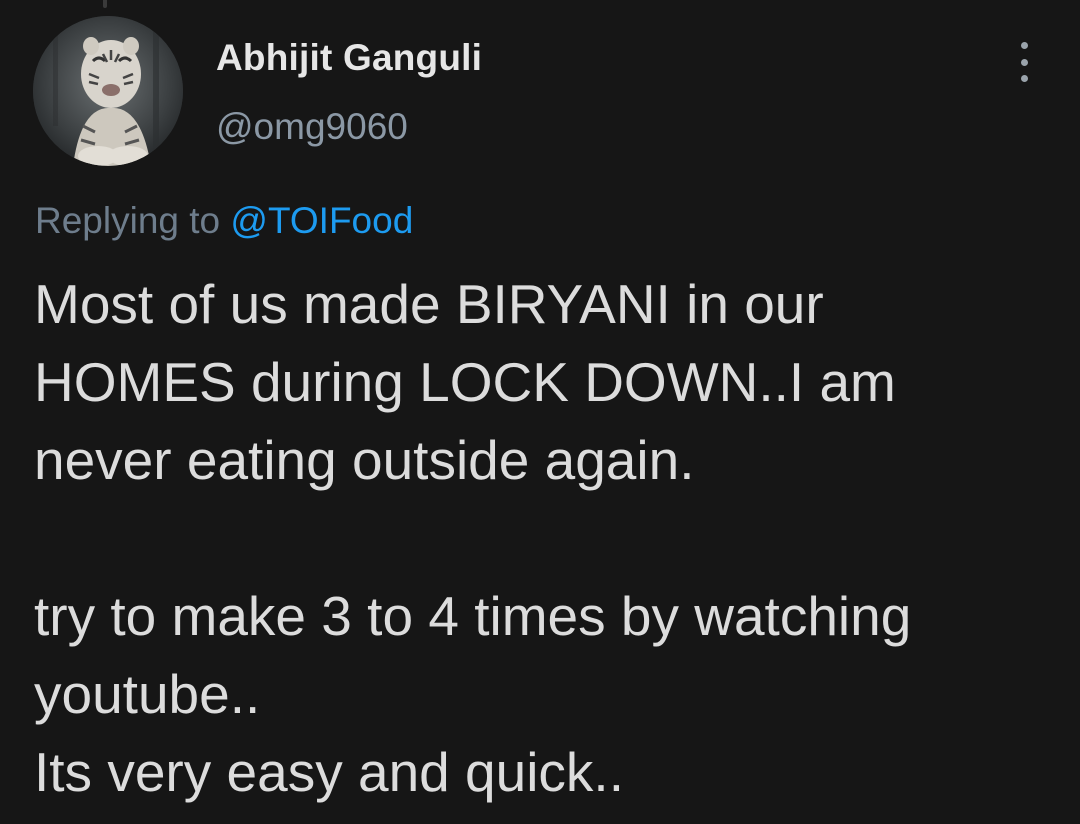 Image resolution: width=1080 pixels, height=824 pixels. Describe the element at coordinates (321, 220) in the screenshot. I see `reply-mention-link: @TOIFood` at that location.